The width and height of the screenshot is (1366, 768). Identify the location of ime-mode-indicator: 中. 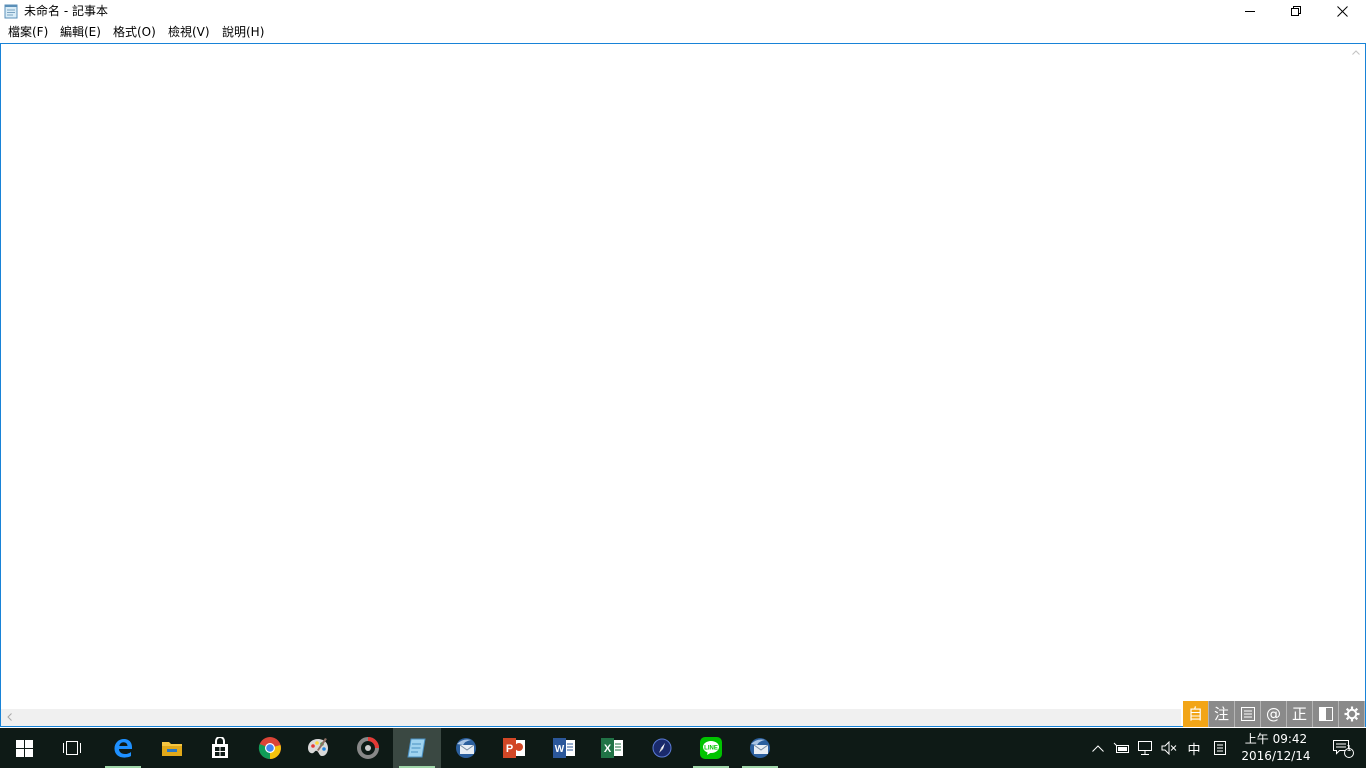
(1194, 748).